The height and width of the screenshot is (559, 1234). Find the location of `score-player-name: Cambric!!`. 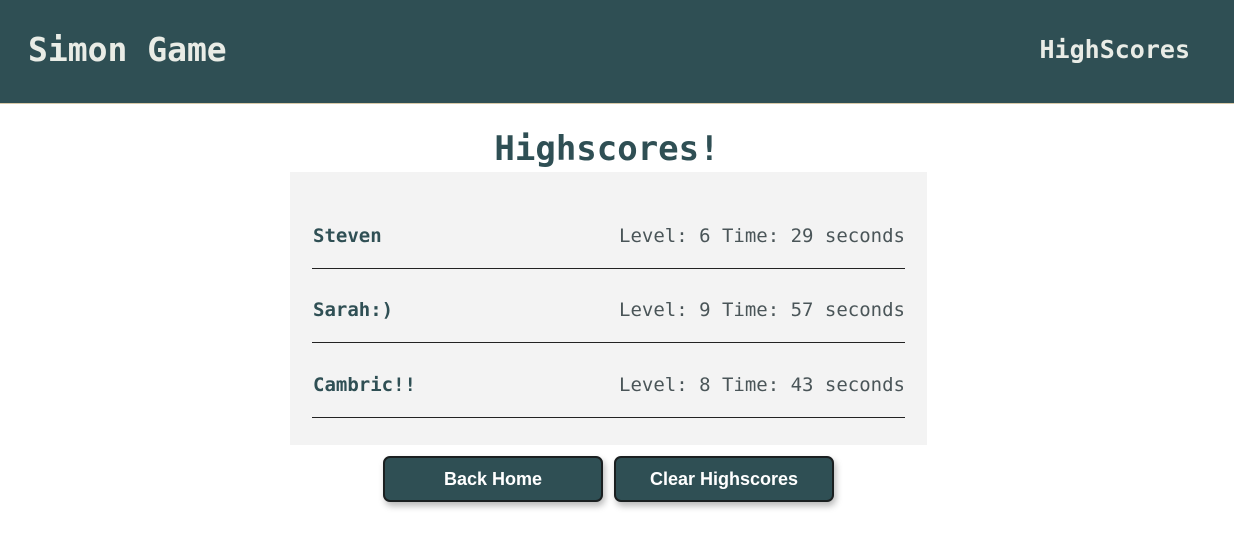

score-player-name: Cambric!! is located at coordinates (364, 385).